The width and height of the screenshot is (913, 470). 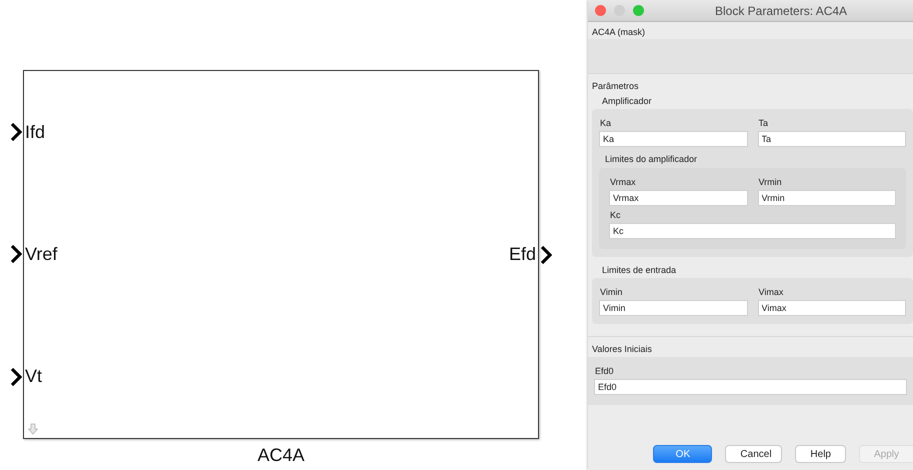 What do you see at coordinates (35, 132) in the screenshot?
I see `port-label: Ifd` at bounding box center [35, 132].